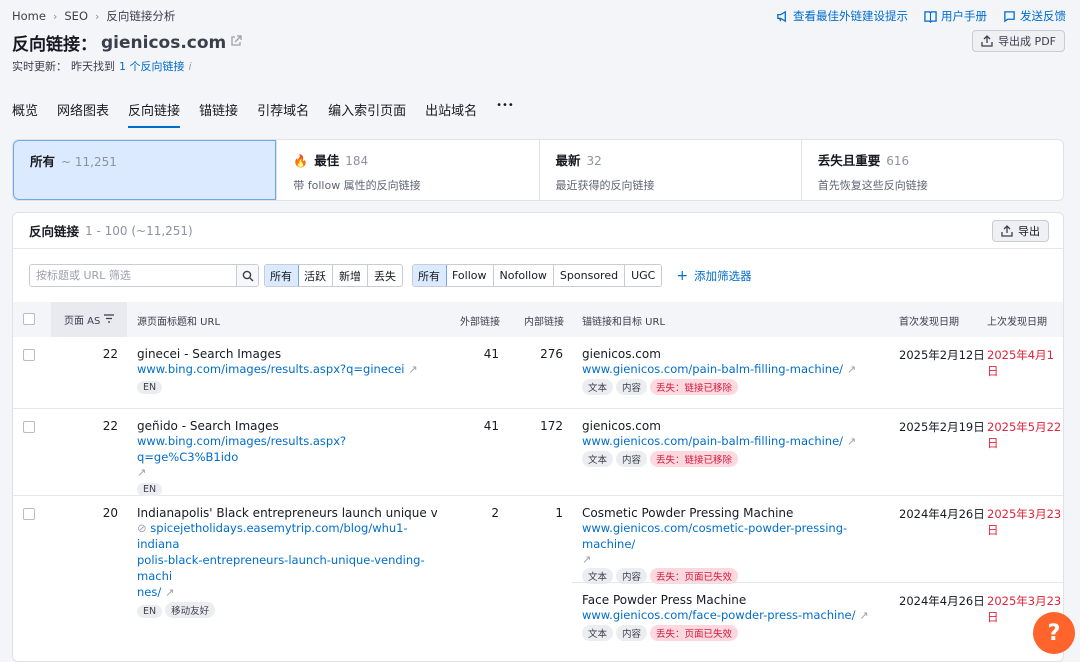 The width and height of the screenshot is (1080, 662). I want to click on manual-link: 用户手册, so click(955, 16).